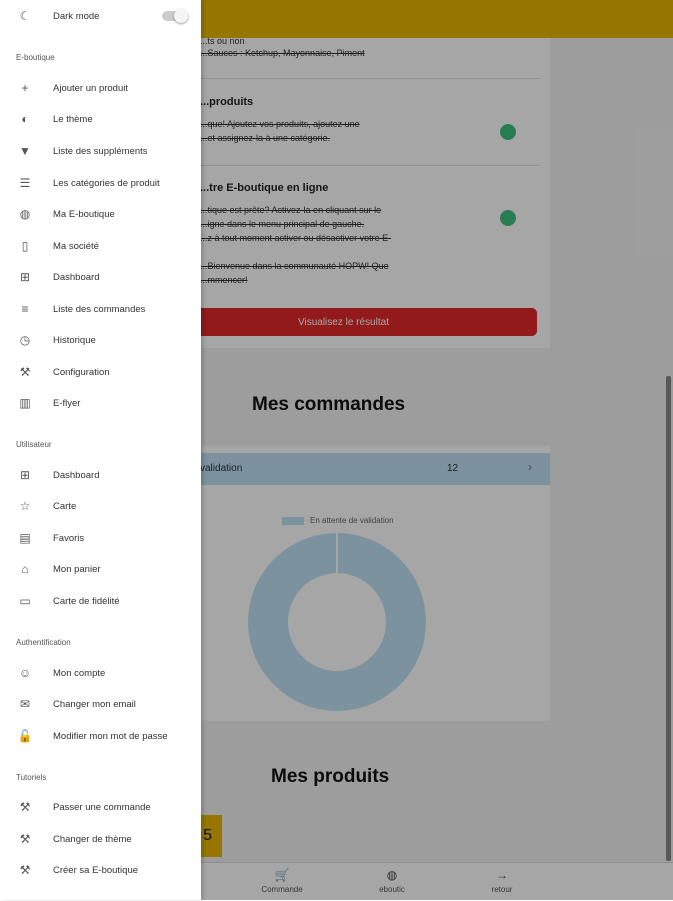 This screenshot has width=673, height=901. I want to click on drawer-item-email: ✉ Changer mon email, so click(100, 704).